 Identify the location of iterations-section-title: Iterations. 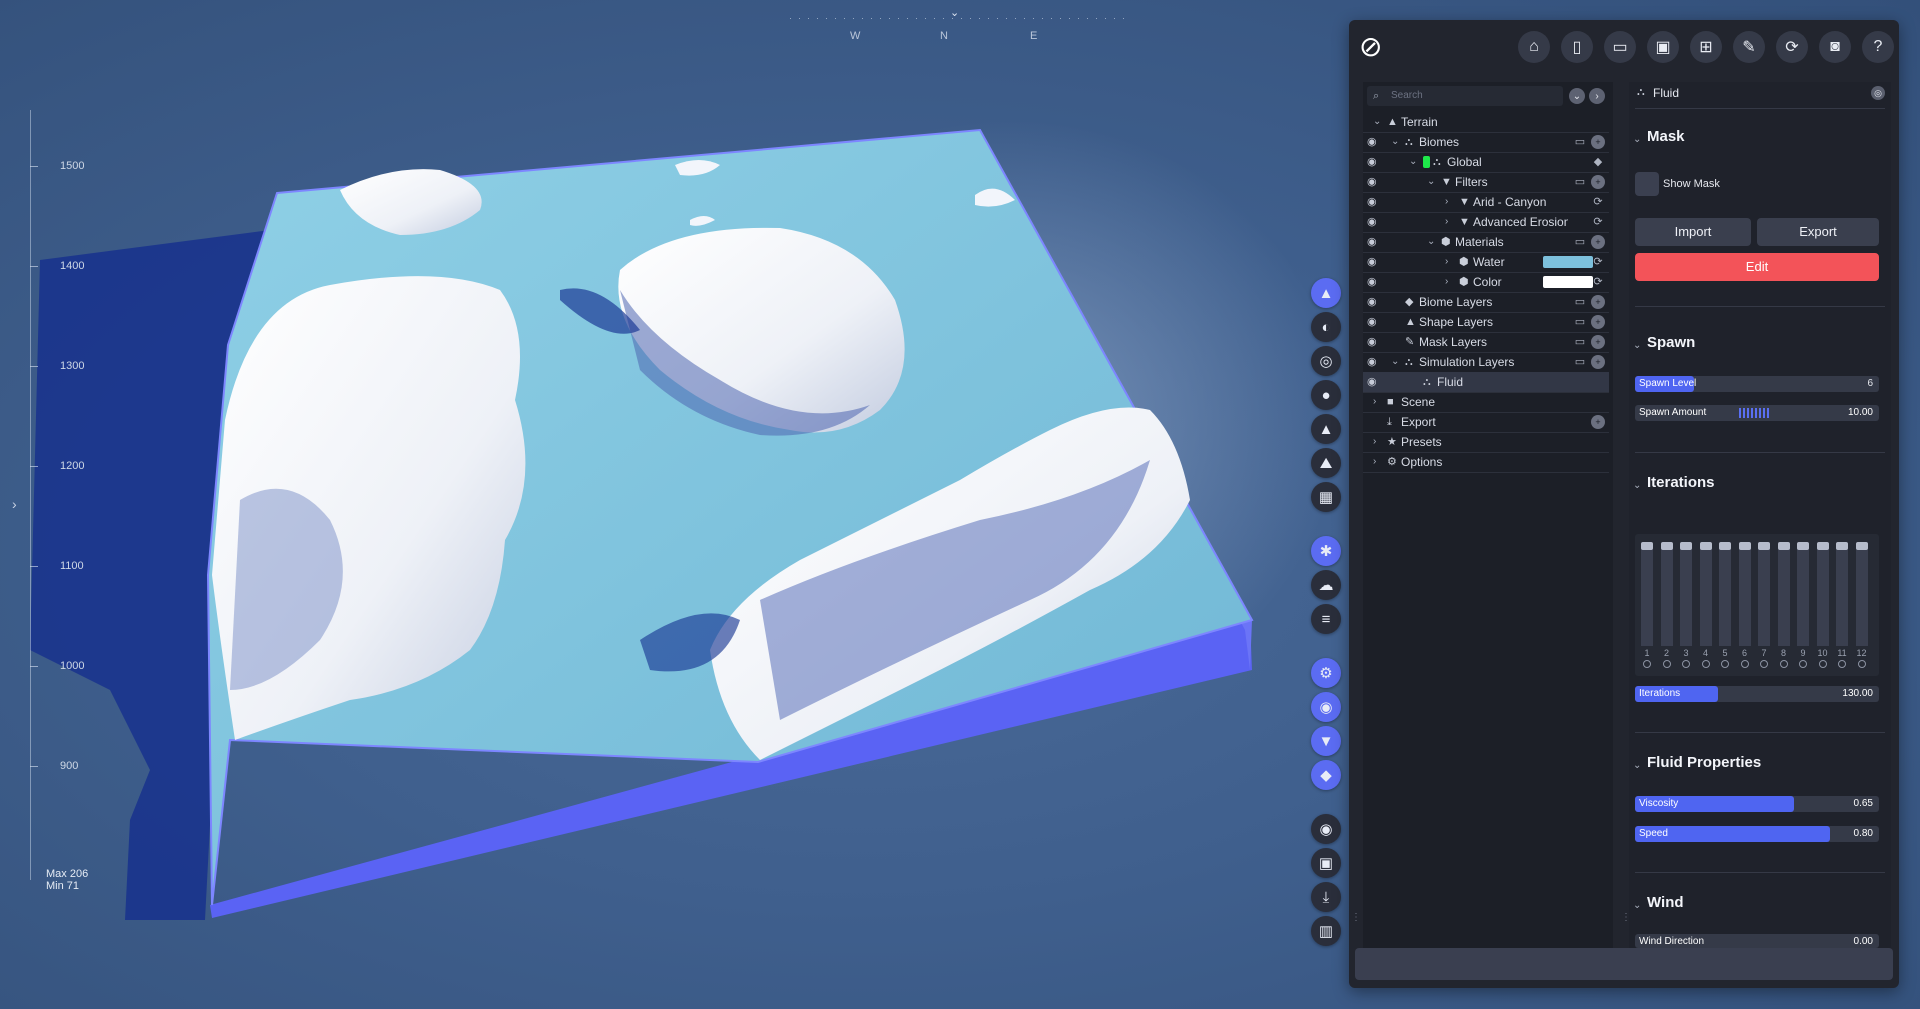
(1681, 482).